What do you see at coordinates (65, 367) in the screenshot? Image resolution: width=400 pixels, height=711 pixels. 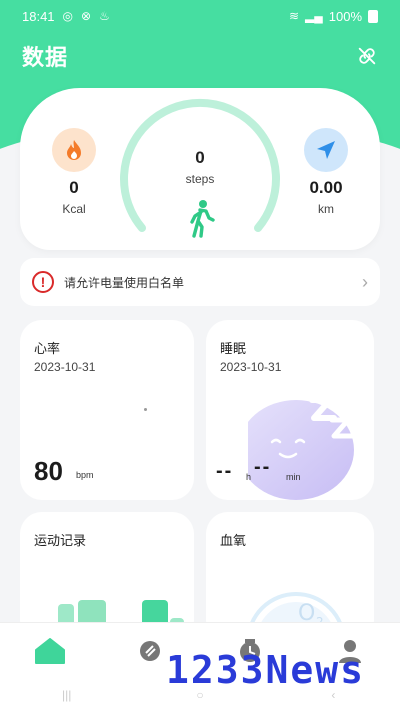 I see `heart-rate-date: 2023-10-31` at bounding box center [65, 367].